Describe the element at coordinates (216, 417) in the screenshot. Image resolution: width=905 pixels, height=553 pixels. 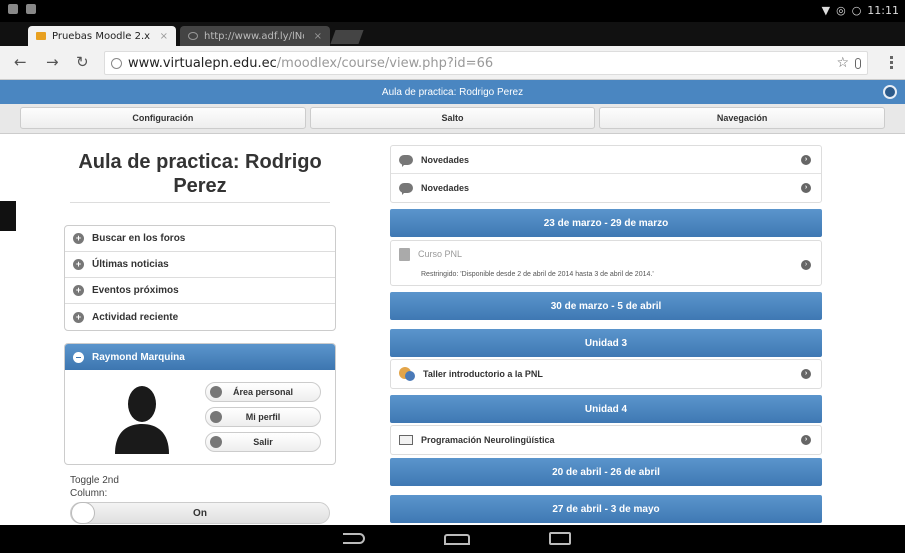
I see `info-icon` at that location.